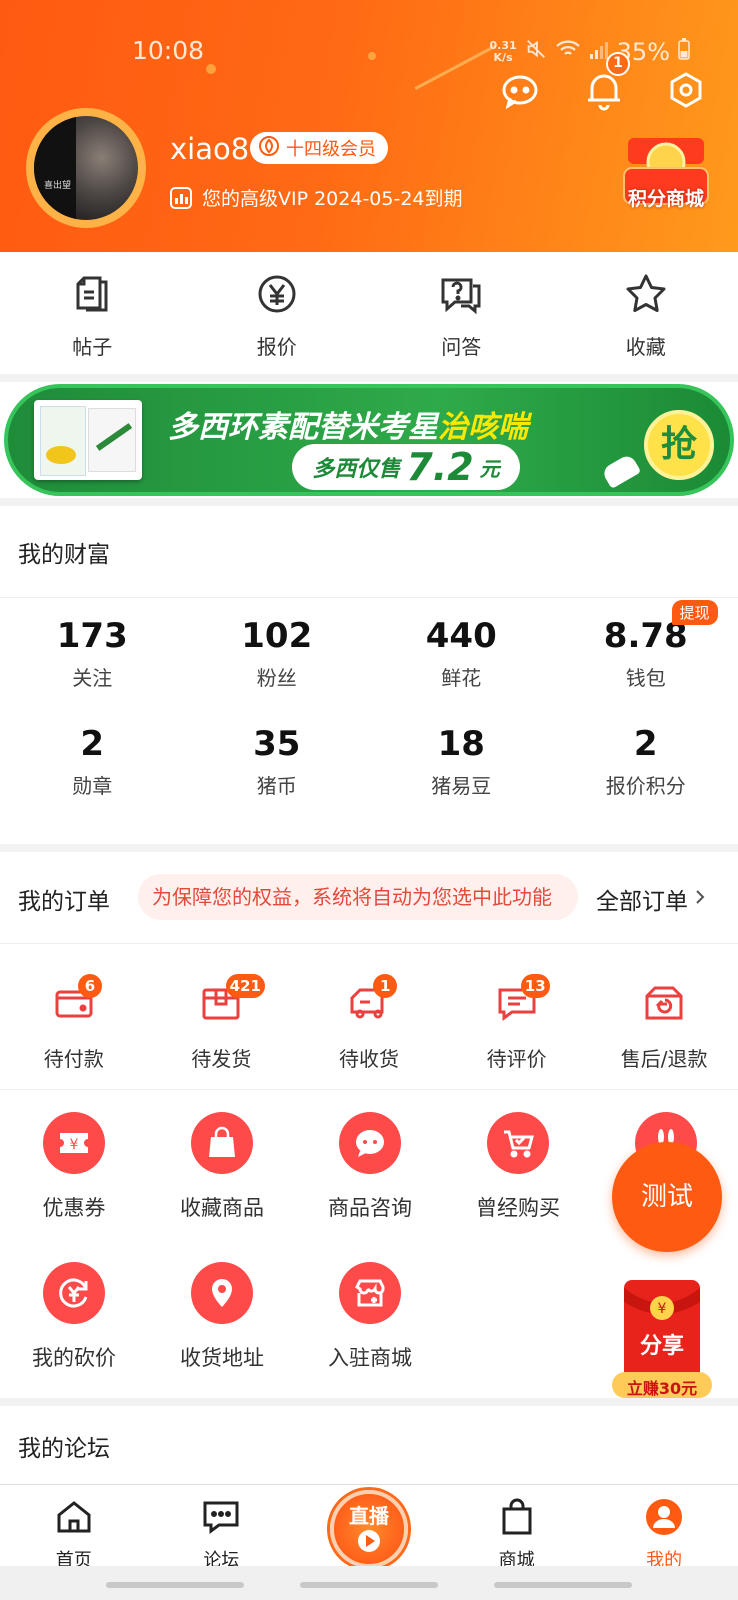 This screenshot has width=738, height=1600. I want to click on wealth-wallet: 提现 8.78 钱包, so click(646, 661).